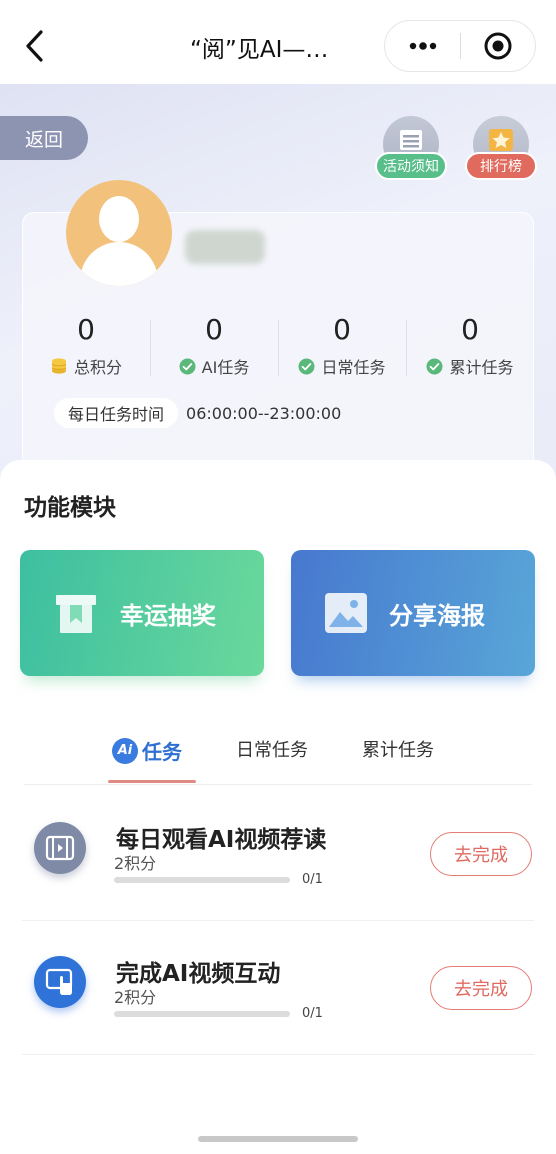 This screenshot has height=1154, width=556. I want to click on ai-badge-icon: Ai, so click(125, 750).